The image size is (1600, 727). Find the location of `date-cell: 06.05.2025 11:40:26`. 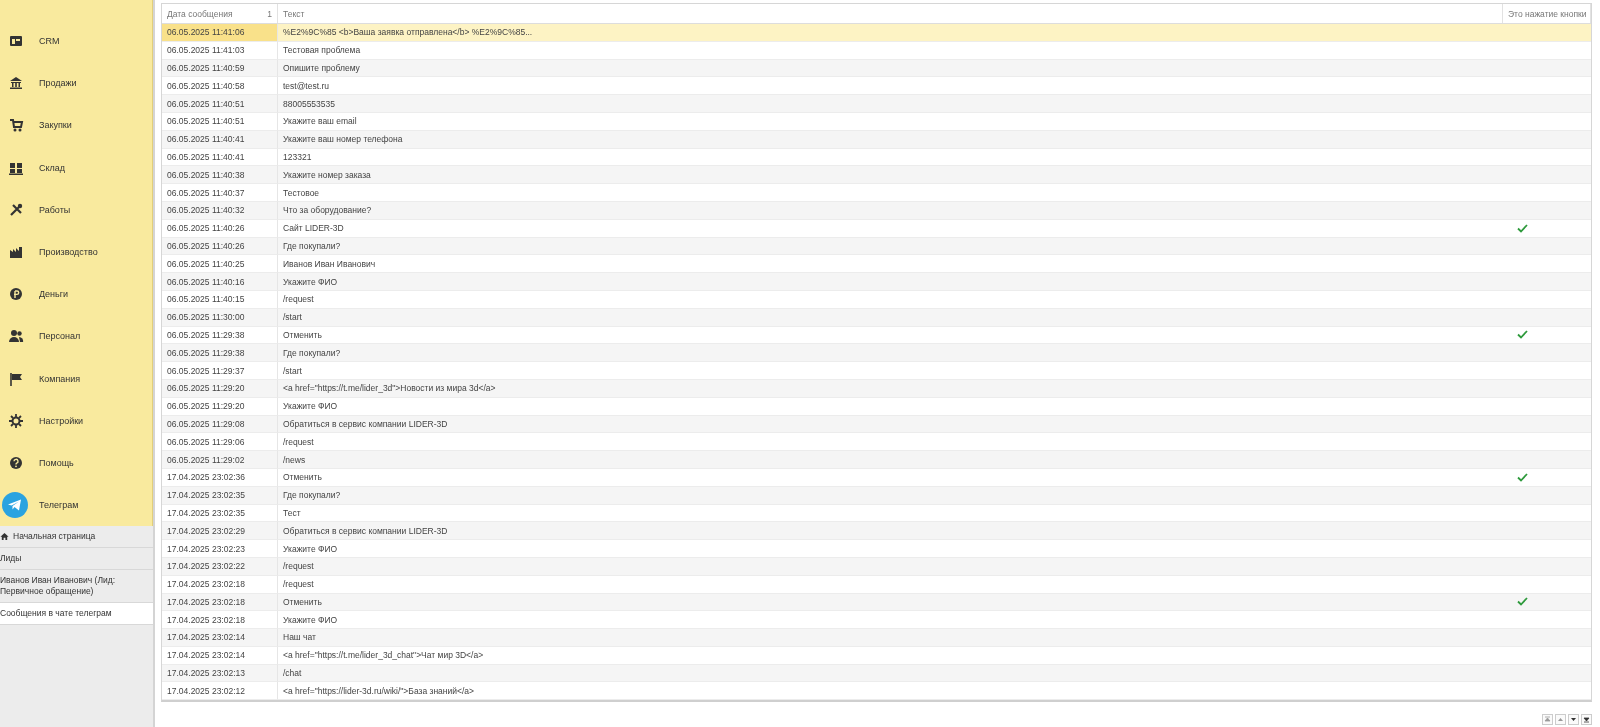

date-cell: 06.05.2025 11:40:26 is located at coordinates (220, 228).